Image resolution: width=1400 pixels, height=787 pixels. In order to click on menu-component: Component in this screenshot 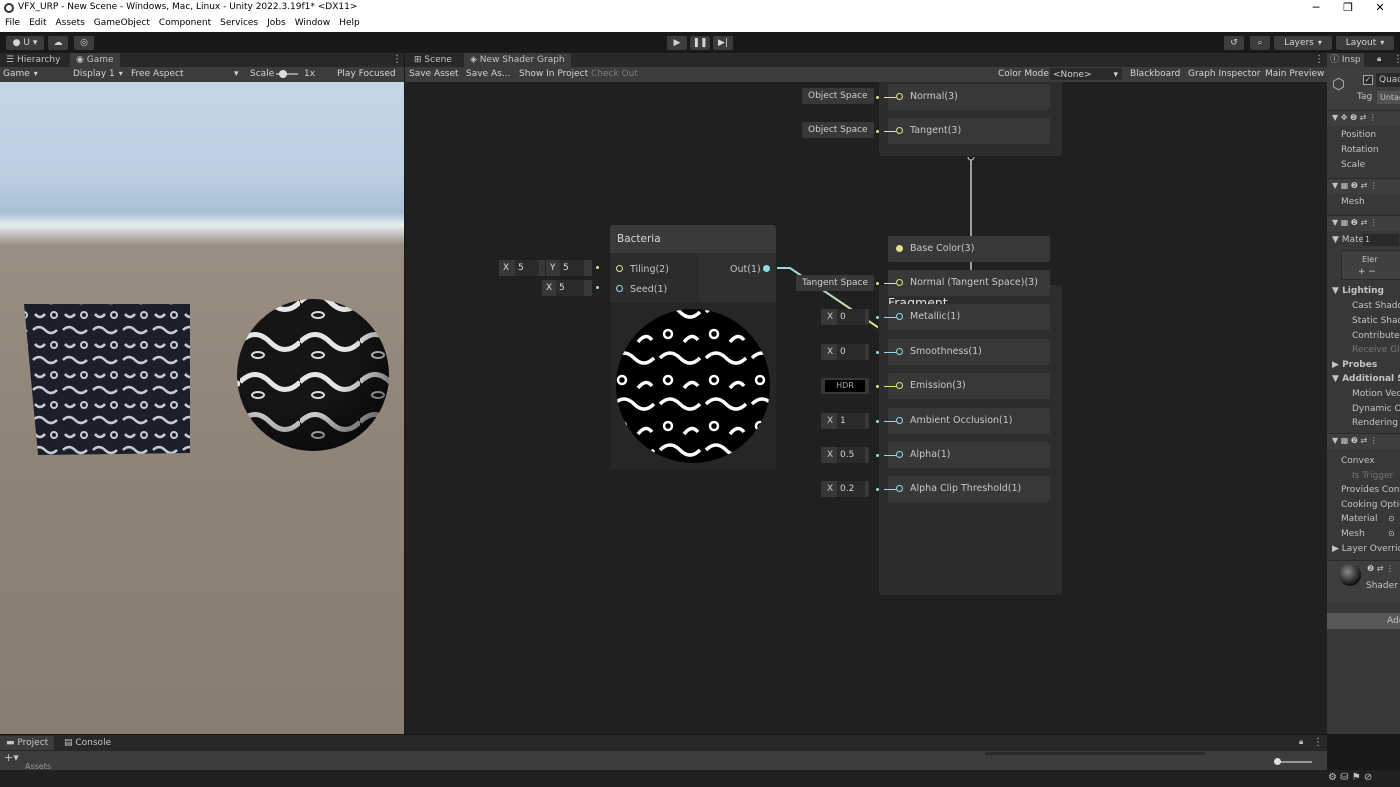, I will do `click(184, 24)`.